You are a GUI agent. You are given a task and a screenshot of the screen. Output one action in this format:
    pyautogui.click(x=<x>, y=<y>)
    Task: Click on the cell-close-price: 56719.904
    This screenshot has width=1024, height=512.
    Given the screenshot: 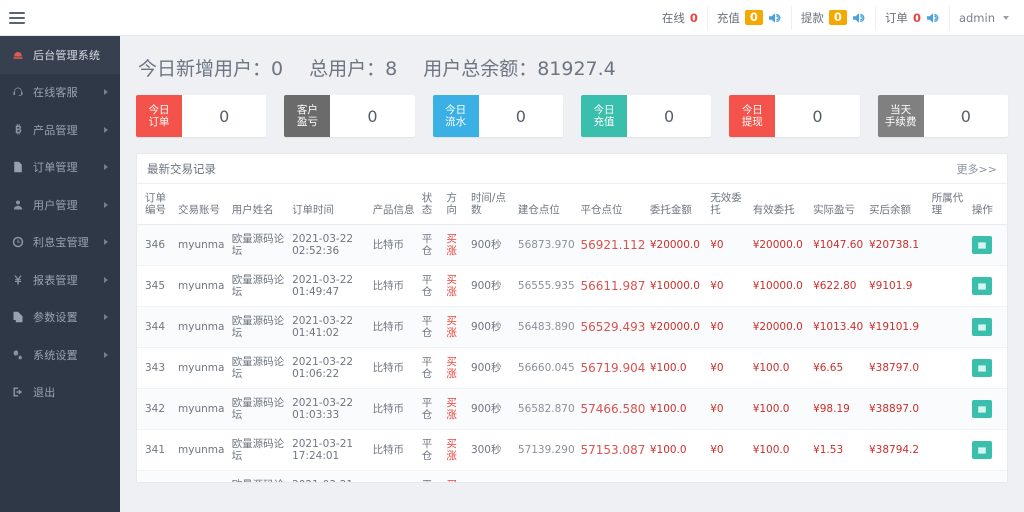 What is the action you would take?
    pyautogui.click(x=612, y=368)
    